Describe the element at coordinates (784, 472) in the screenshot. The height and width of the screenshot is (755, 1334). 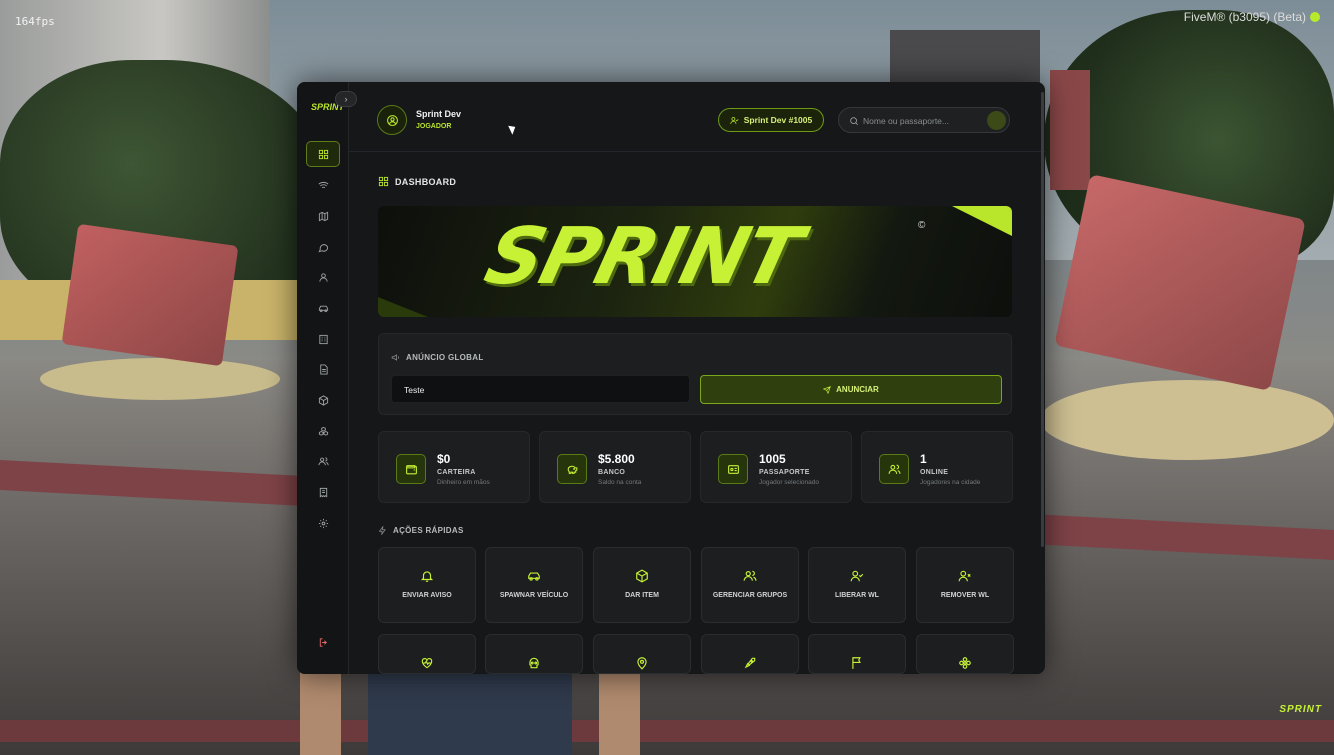
I see `stat-label: PASSAPORTE` at that location.